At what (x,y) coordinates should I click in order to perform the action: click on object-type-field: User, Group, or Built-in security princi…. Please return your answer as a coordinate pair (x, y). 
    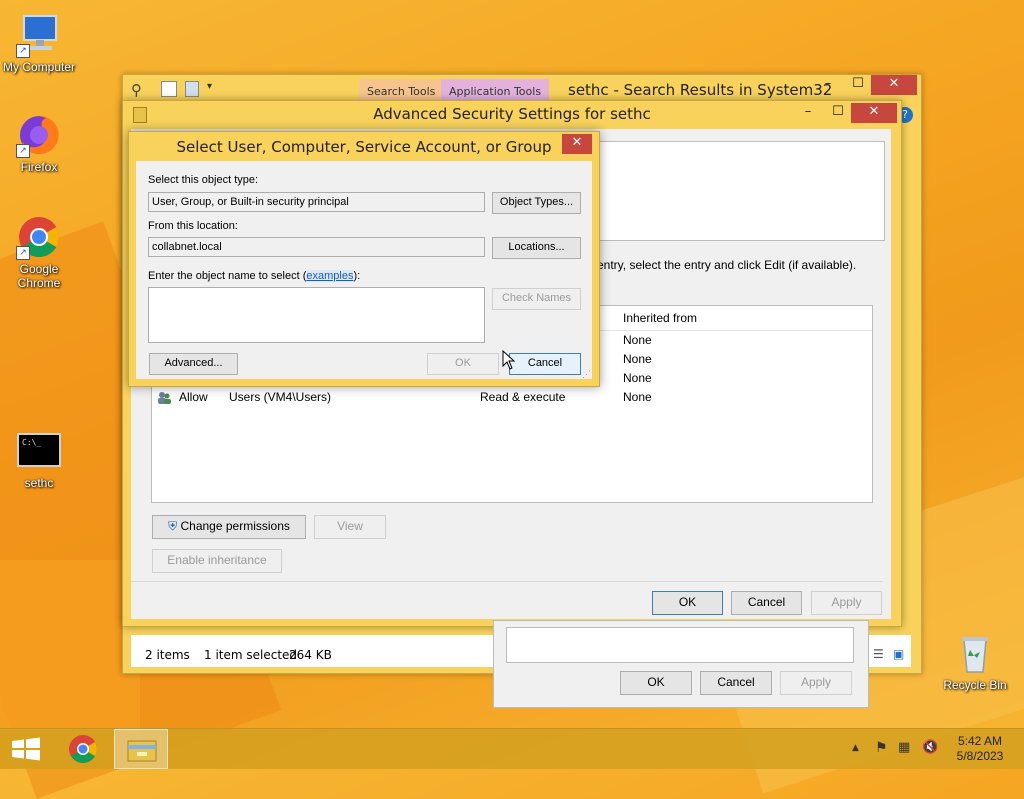
    Looking at the image, I should click on (316, 202).